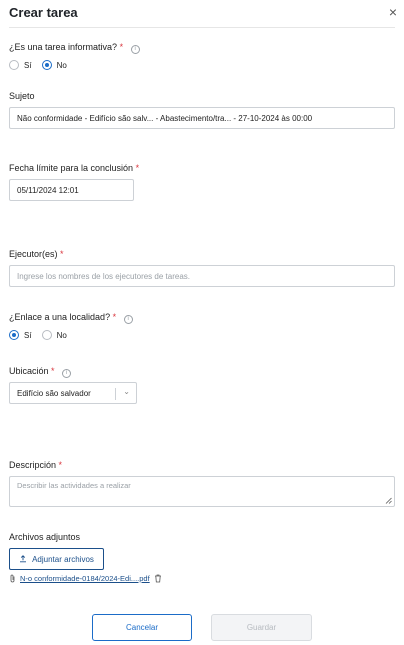 Image resolution: width=404 pixels, height=645 pixels. What do you see at coordinates (20, 335) in the screenshot?
I see `location-link-option-yes: Sí` at bounding box center [20, 335].